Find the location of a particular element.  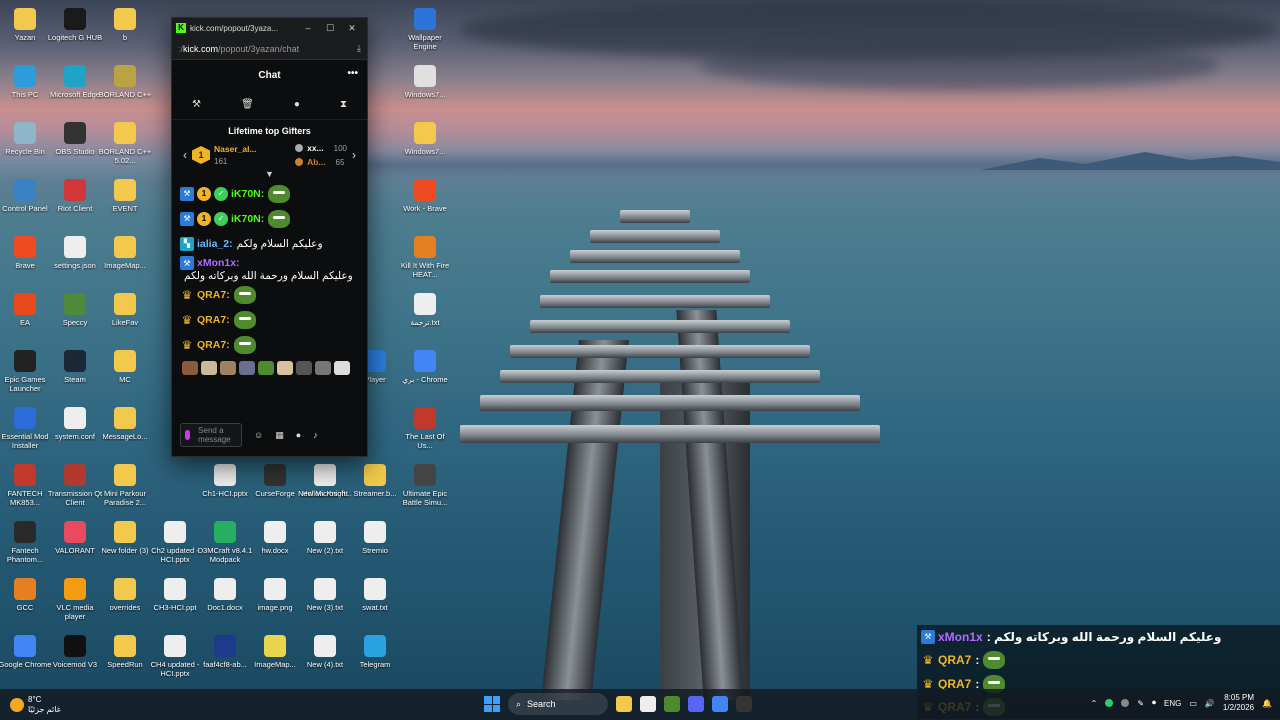

hammer-icon: ⚒ is located at coordinates (196, 104).